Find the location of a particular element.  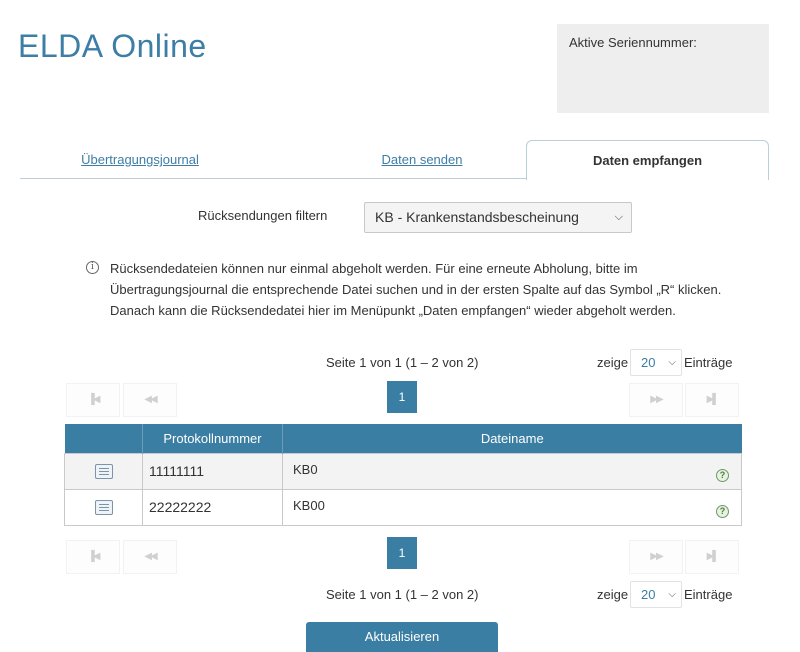

filter-label: Rücksendungen filtern is located at coordinates (263, 215).